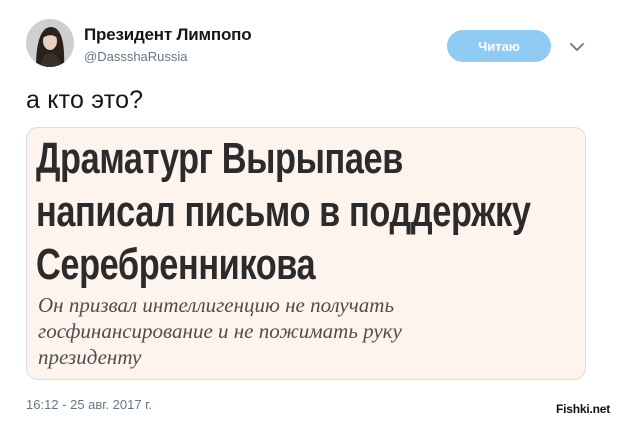  I want to click on avatar, so click(50, 43).